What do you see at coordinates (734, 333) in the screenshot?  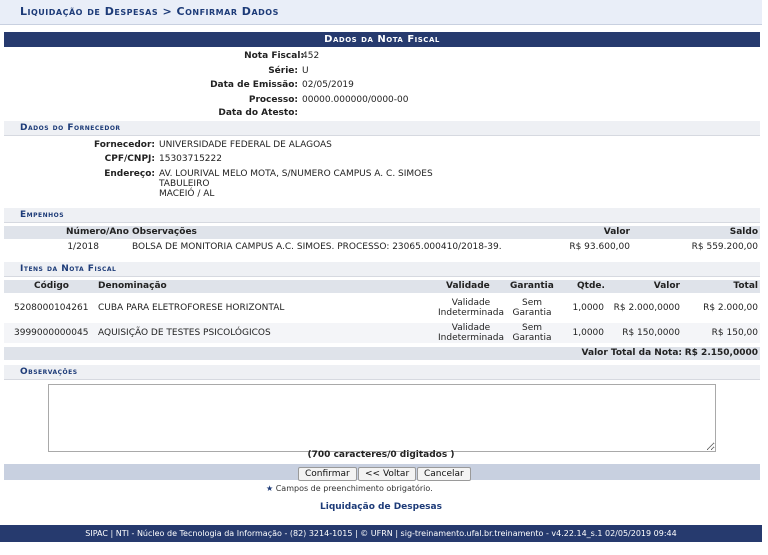 I see `cell: R$ 150,00` at bounding box center [734, 333].